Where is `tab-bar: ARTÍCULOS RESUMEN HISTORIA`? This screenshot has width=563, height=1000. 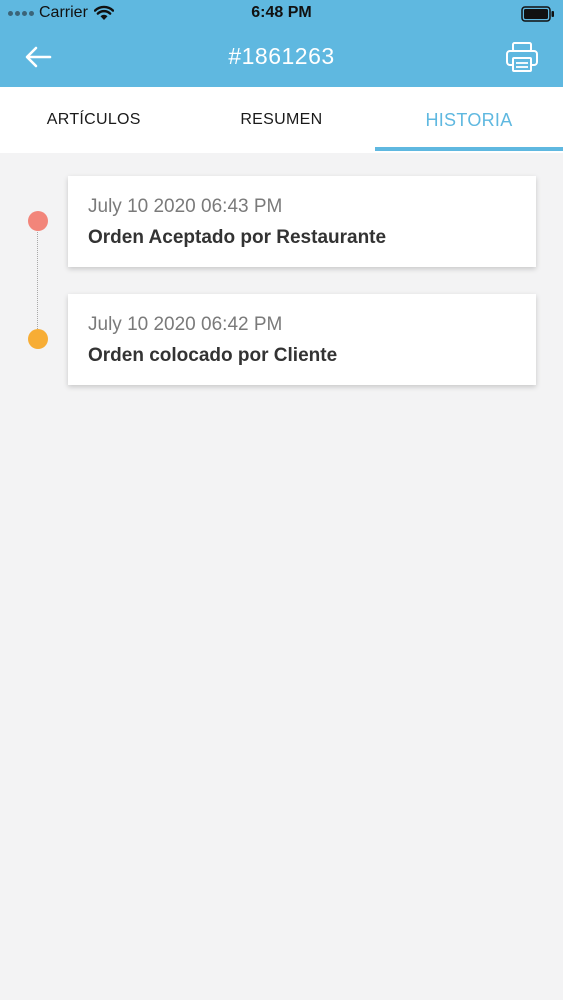
tab-bar: ARTÍCULOS RESUMEN HISTORIA is located at coordinates (281, 120).